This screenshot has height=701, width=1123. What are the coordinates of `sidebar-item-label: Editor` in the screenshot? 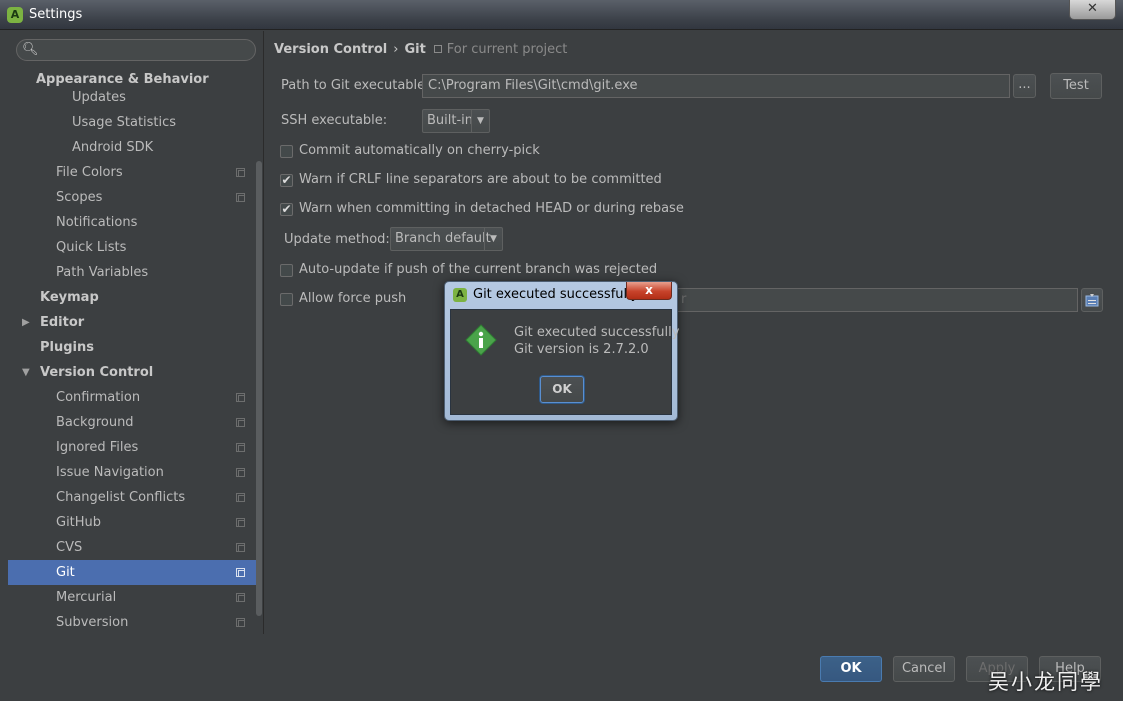 It's located at (62, 322).